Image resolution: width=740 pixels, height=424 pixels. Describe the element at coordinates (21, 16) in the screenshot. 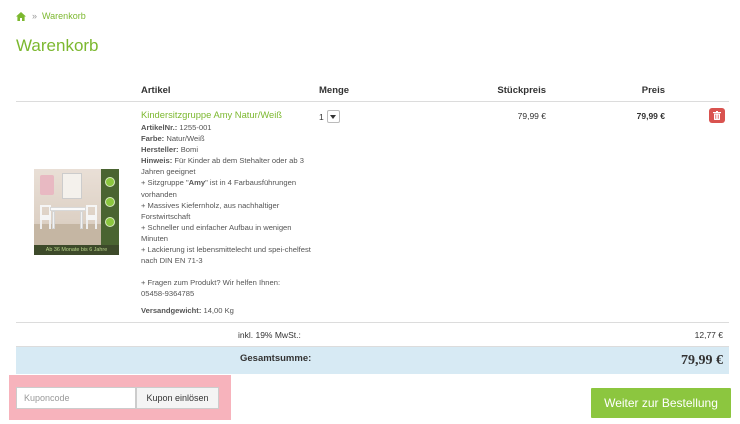

I see `home-icon` at that location.